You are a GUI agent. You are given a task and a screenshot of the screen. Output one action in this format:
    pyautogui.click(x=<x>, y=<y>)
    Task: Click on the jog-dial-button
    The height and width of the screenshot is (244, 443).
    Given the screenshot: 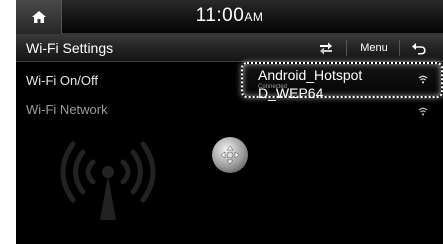 What is the action you would take?
    pyautogui.click(x=230, y=155)
    